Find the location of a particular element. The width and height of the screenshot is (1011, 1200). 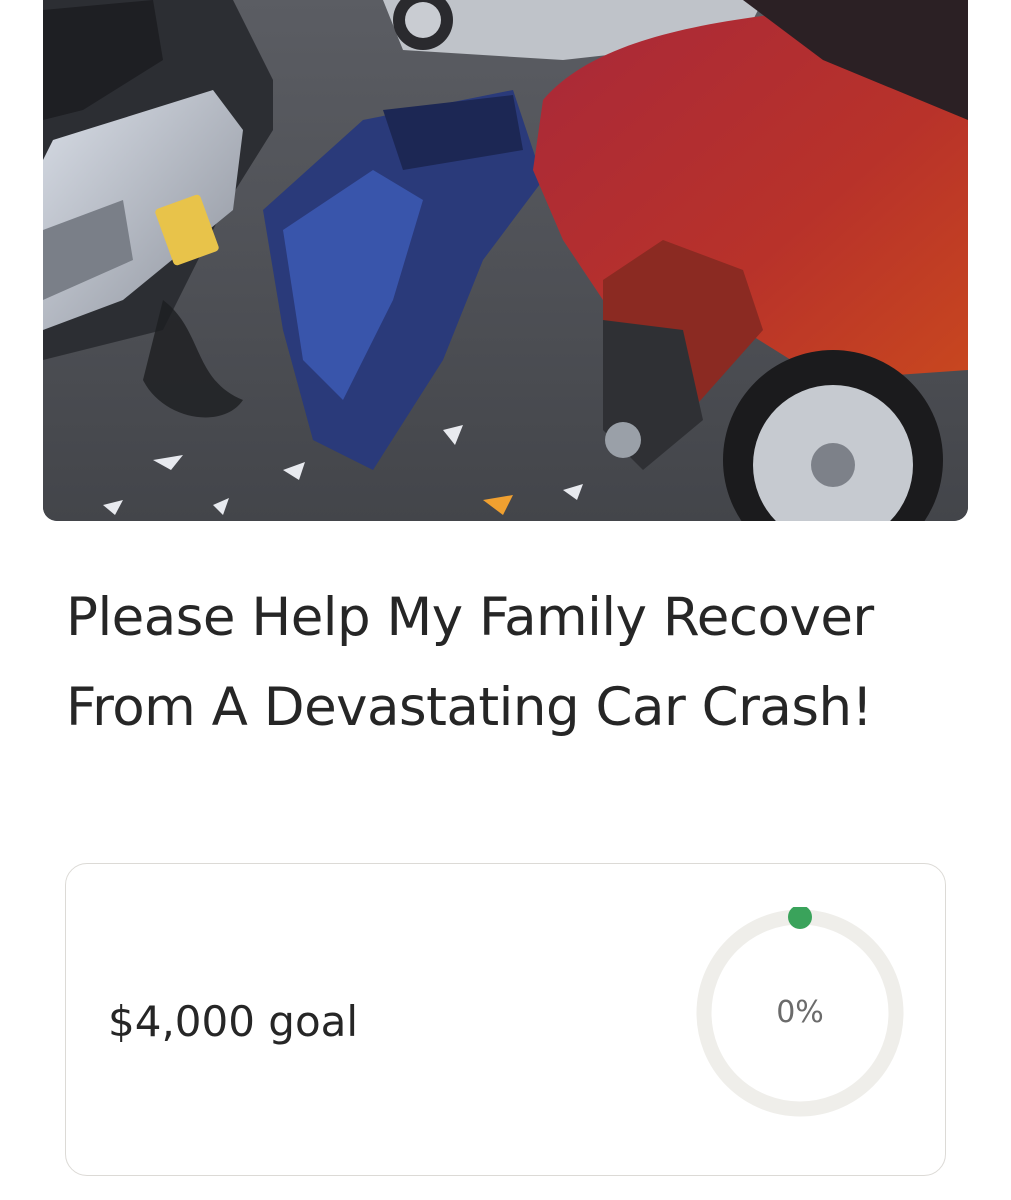

progress-ring: 0% is located at coordinates (800, 1013).